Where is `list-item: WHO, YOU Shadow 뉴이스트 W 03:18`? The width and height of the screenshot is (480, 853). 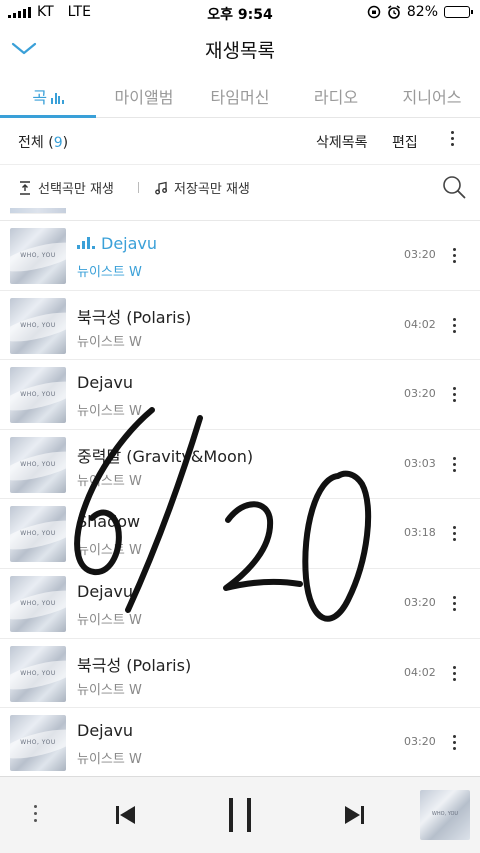
list-item: WHO, YOU Shadow 뉴이스트 W 03:18 is located at coordinates (240, 534).